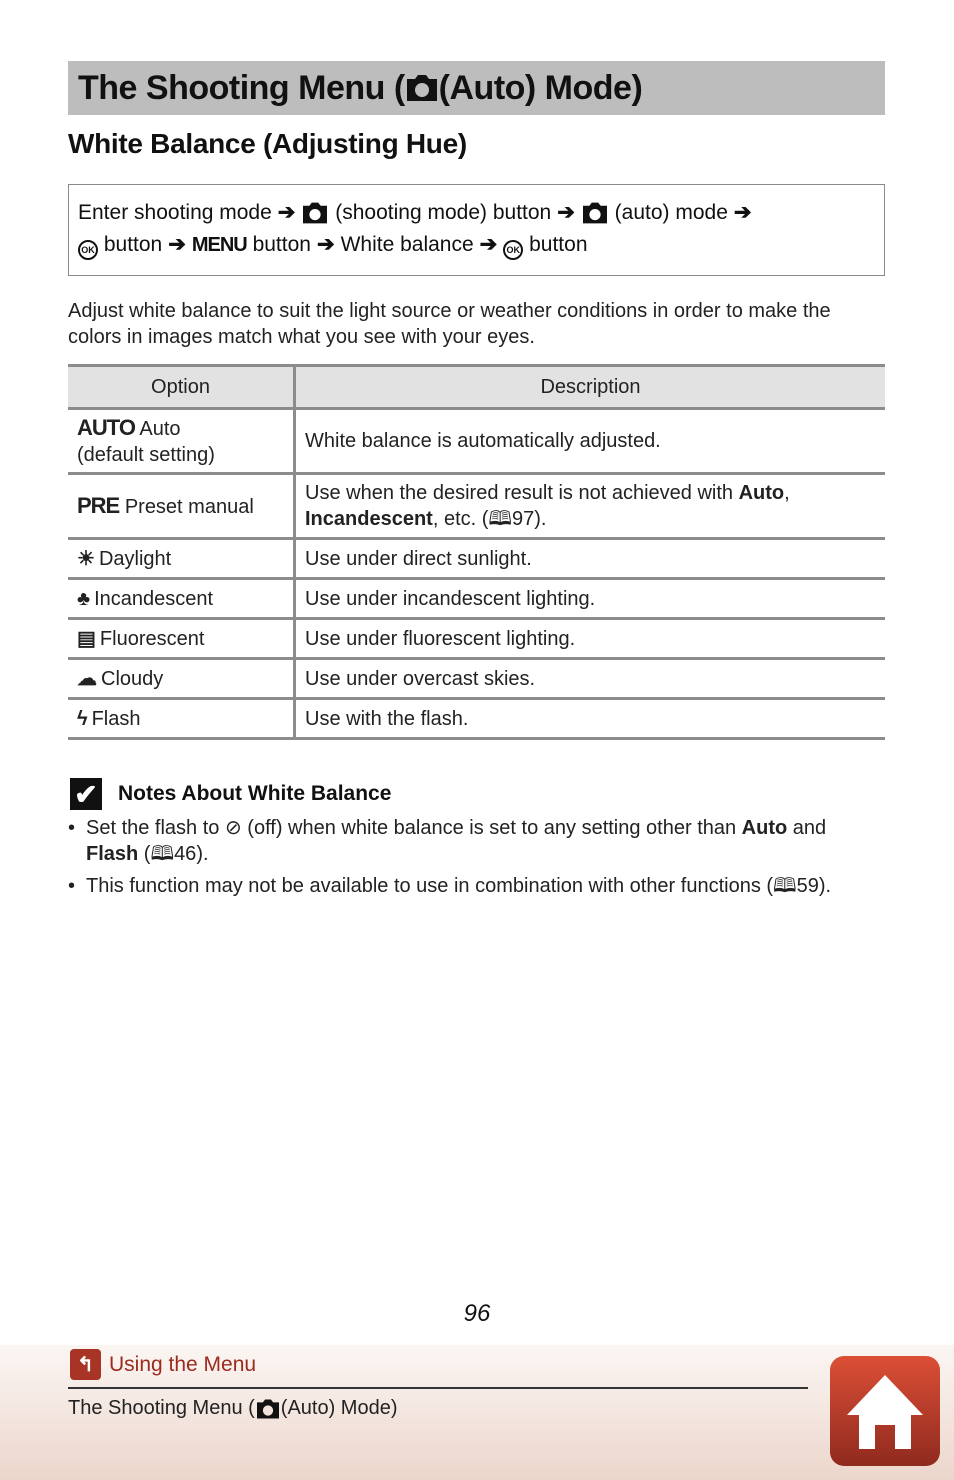  Describe the element at coordinates (589, 387) in the screenshot. I see `column-header-description: Description` at that location.